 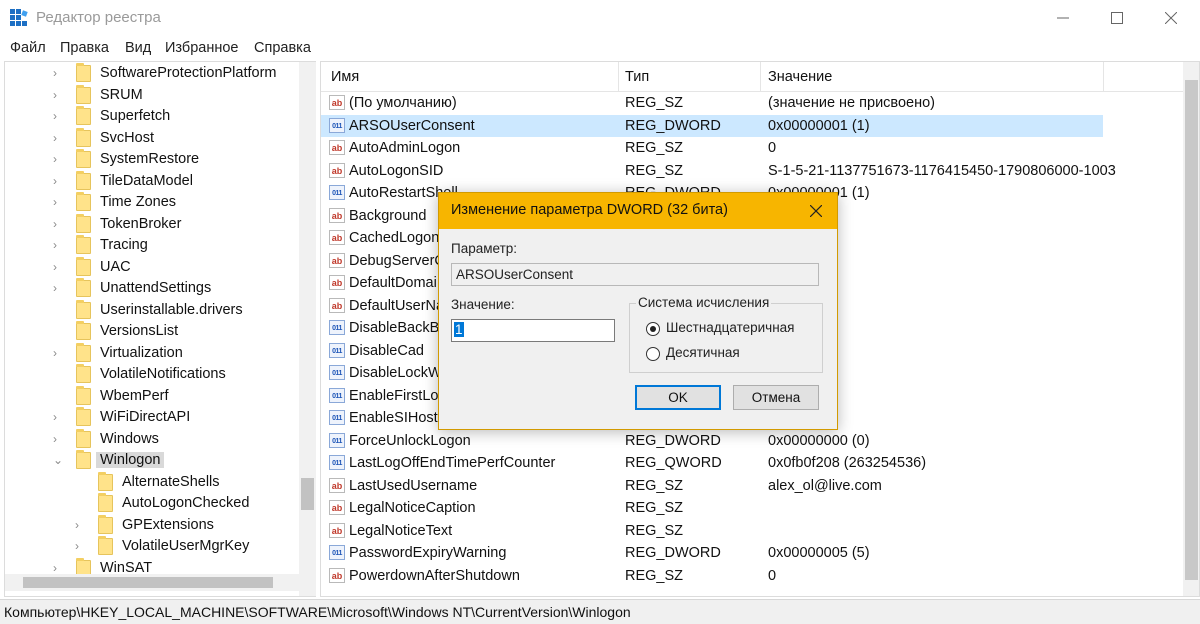 What do you see at coordinates (150, 525) in the screenshot?
I see `tree-item: › GPExtensions` at bounding box center [150, 525].